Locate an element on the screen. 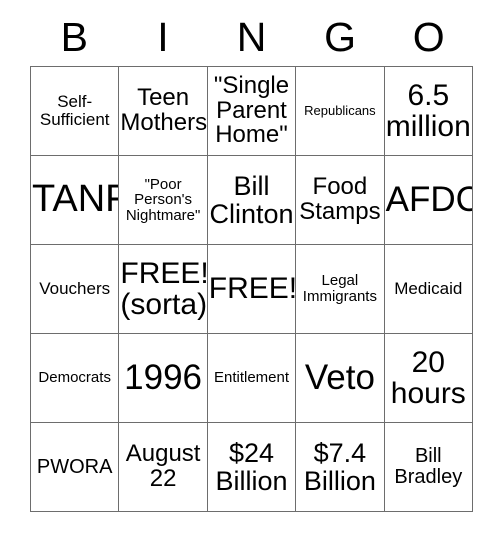 The image size is (500, 544). bingo-cell-i4: 1996 is located at coordinates (163, 378).